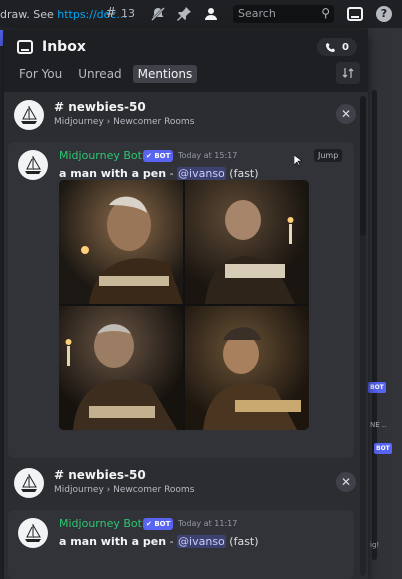 This screenshot has width=402, height=579. What do you see at coordinates (165, 74) in the screenshot?
I see `tab-mentions: Mentions` at bounding box center [165, 74].